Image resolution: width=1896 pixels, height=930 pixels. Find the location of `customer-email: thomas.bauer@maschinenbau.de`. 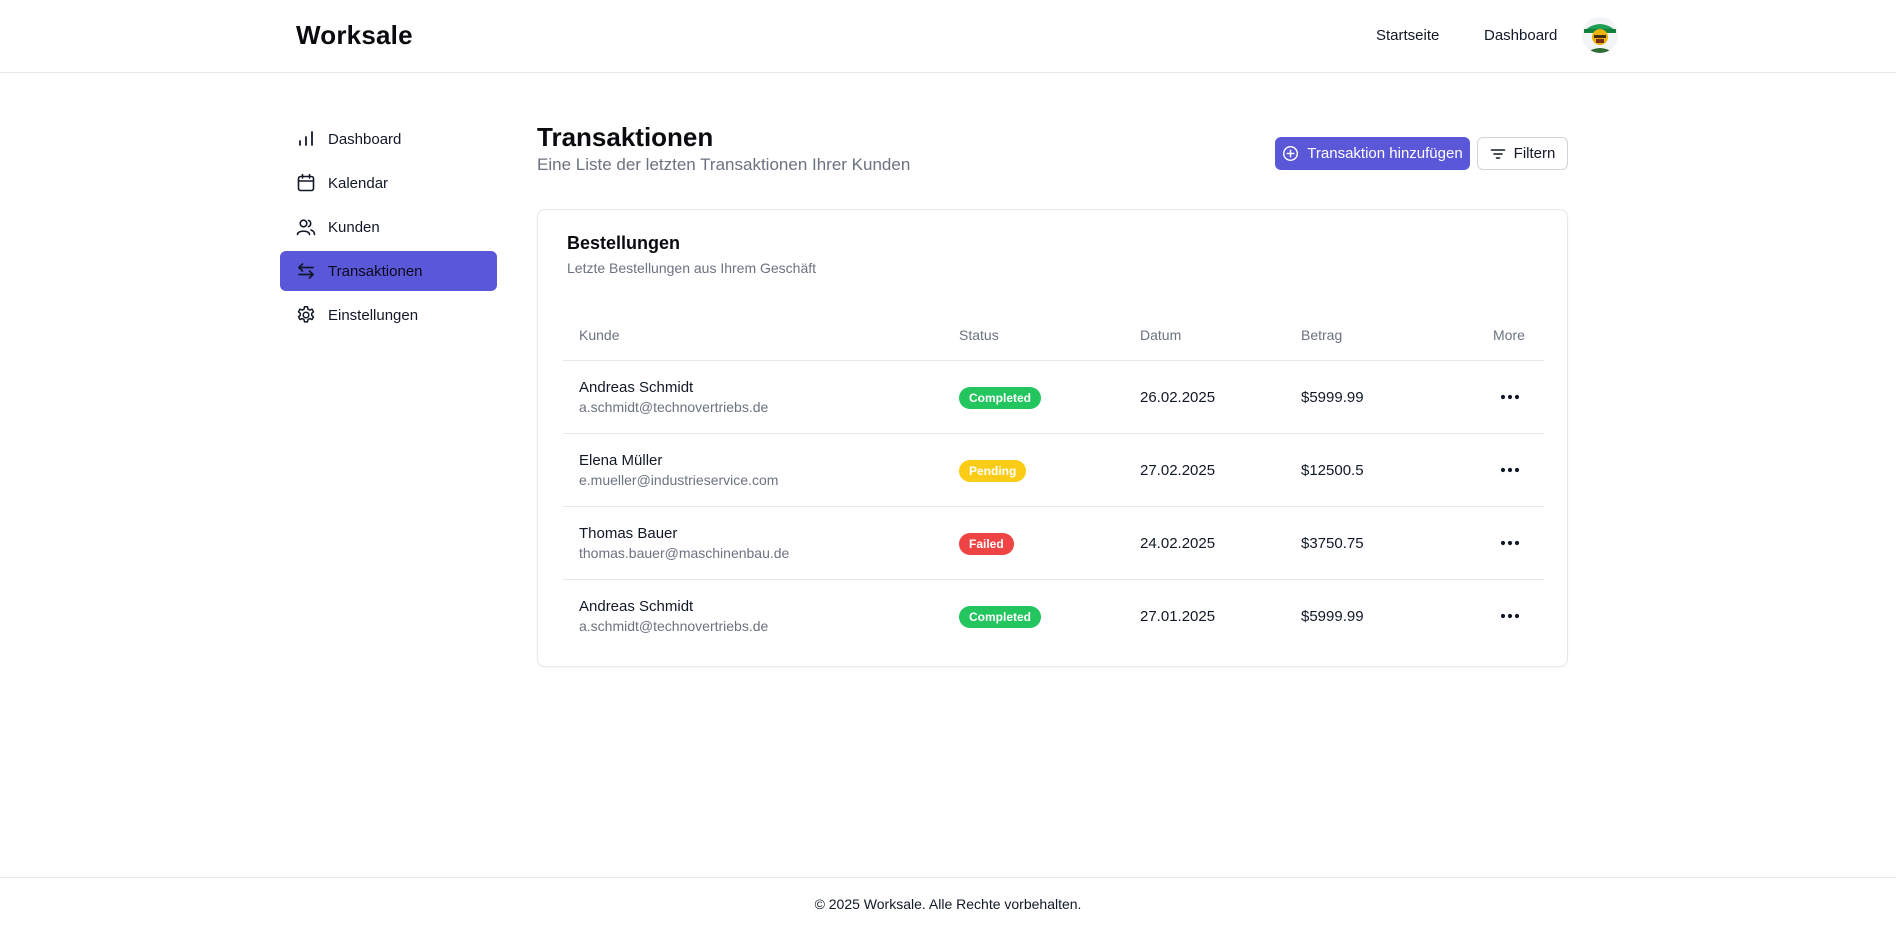

customer-email: thomas.bauer@maschinenbau.de is located at coordinates (684, 553).